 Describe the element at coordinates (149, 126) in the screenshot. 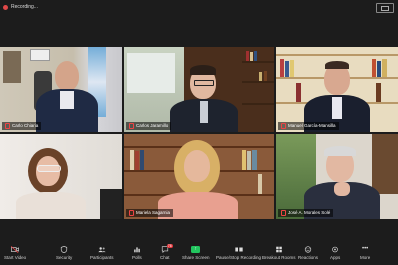

I see `participant-name-2: Carlos Jaramillo` at that location.